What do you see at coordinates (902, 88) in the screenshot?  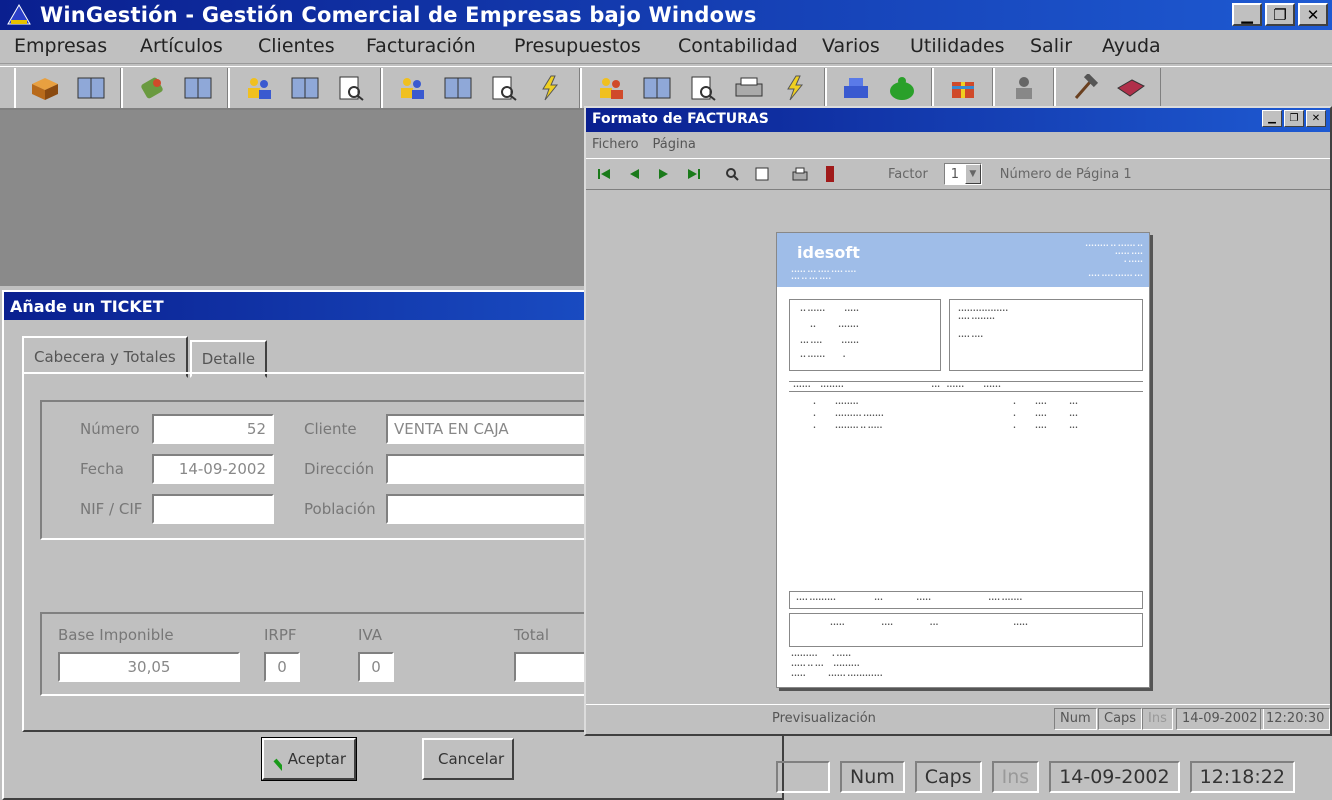 I see `toolbar-money-button` at bounding box center [902, 88].